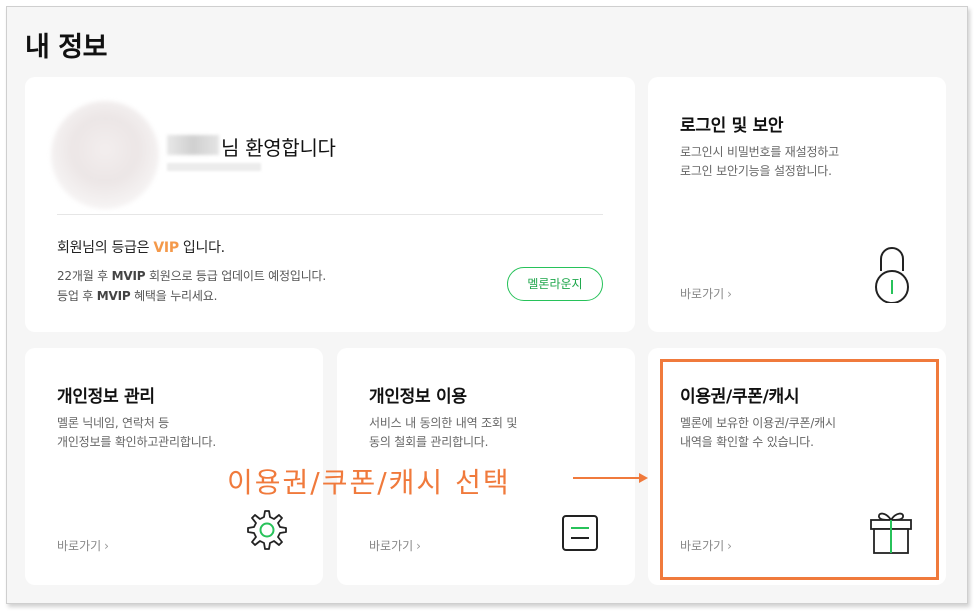 This screenshot has width=975, height=611. What do you see at coordinates (580, 533) in the screenshot?
I see `document-icon` at bounding box center [580, 533].